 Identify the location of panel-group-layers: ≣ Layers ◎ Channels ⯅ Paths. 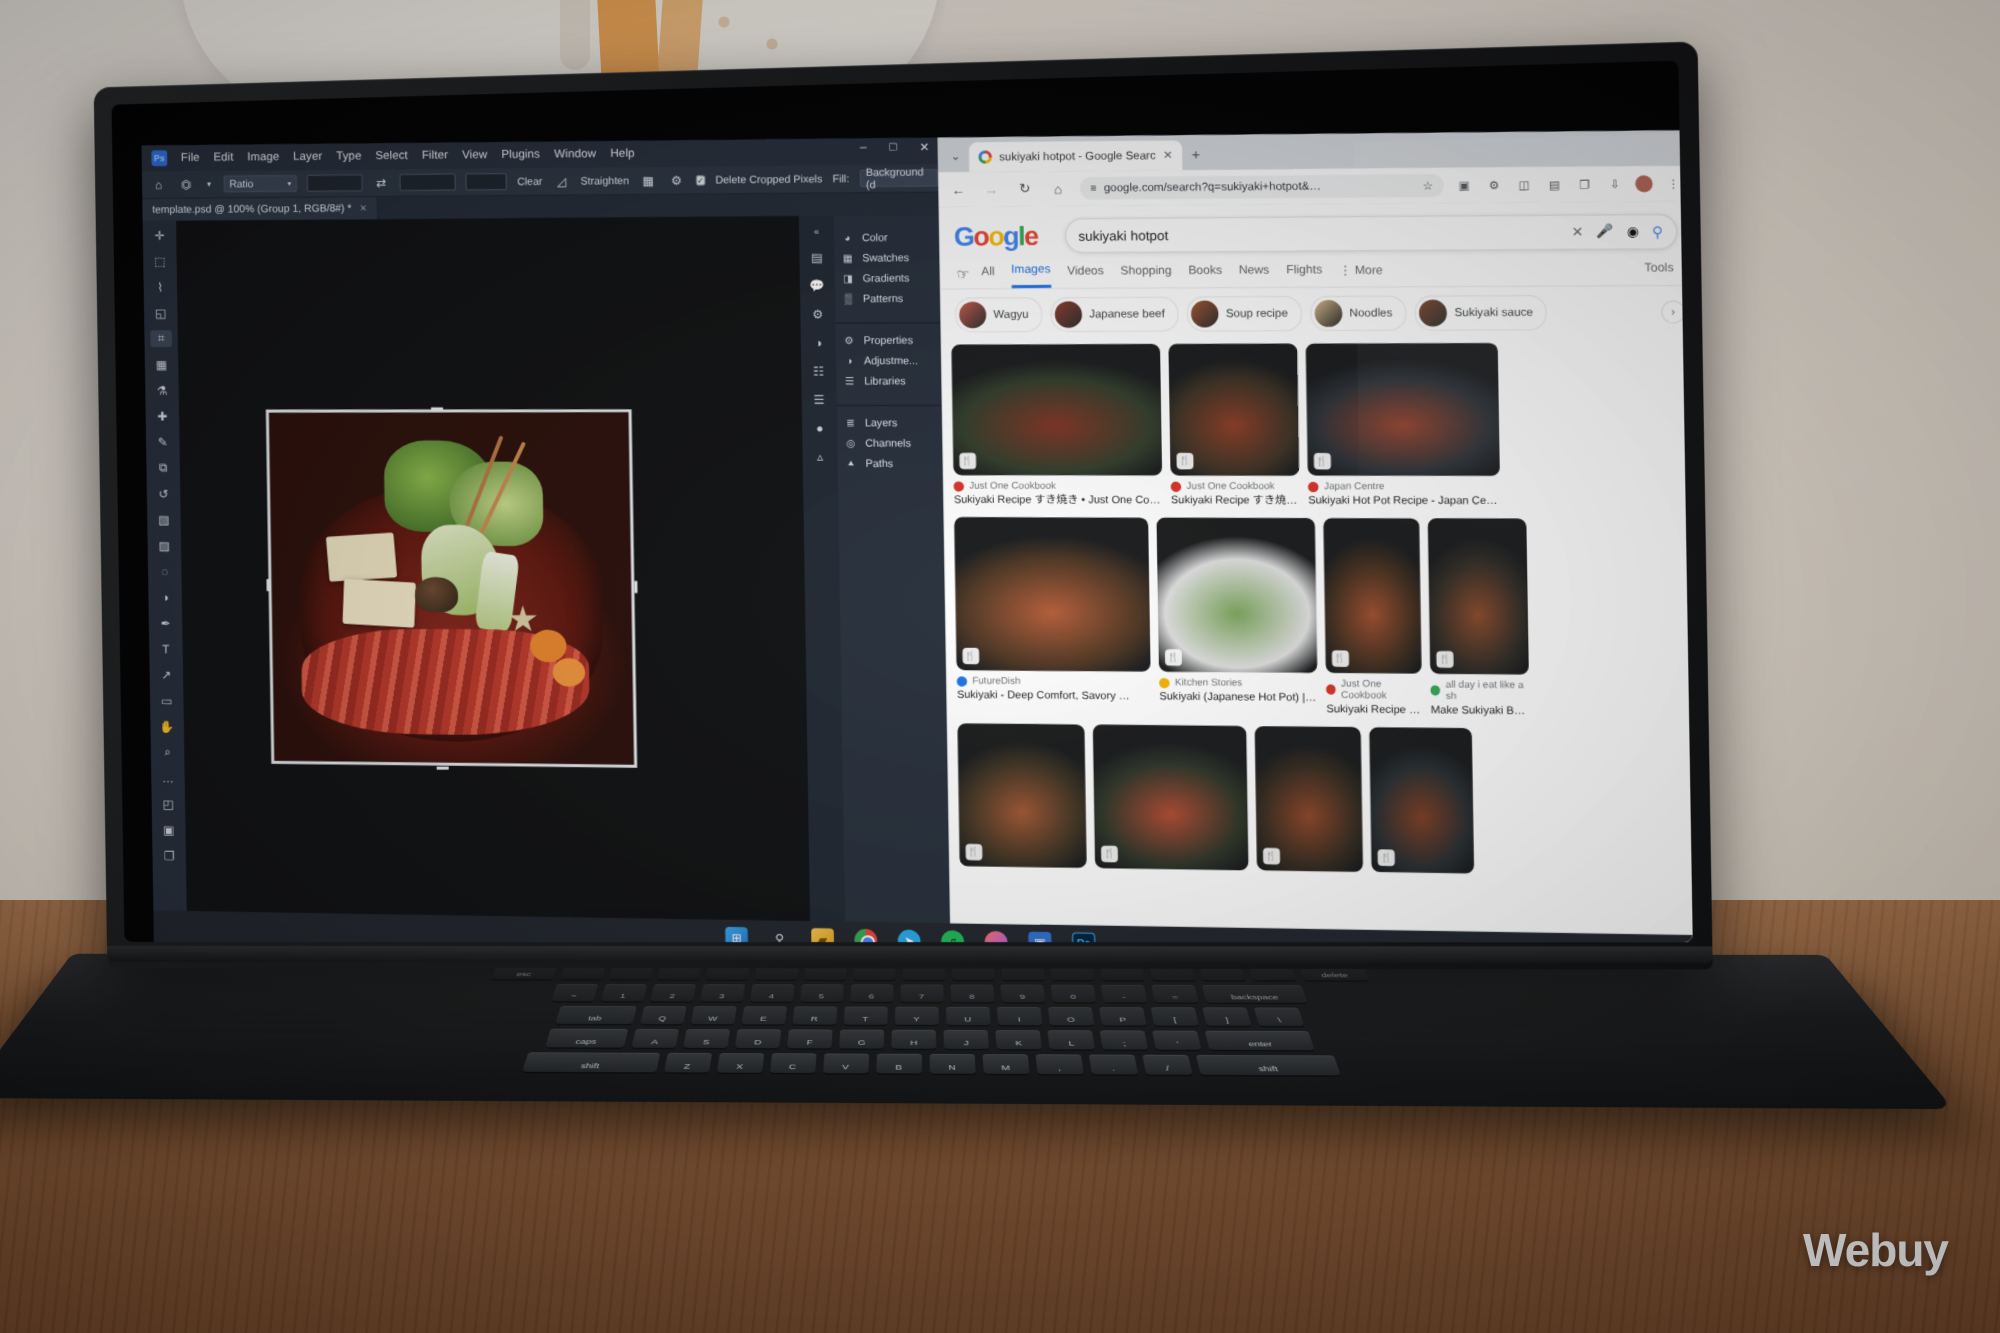
(890, 447).